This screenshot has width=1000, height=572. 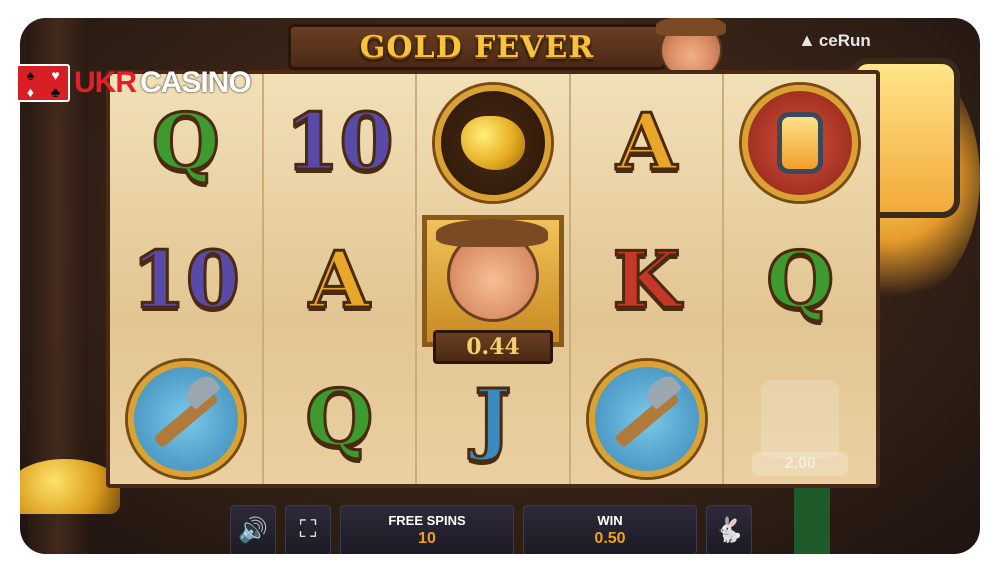 I want to click on rabbit-icon: 🐇, so click(x=729, y=530).